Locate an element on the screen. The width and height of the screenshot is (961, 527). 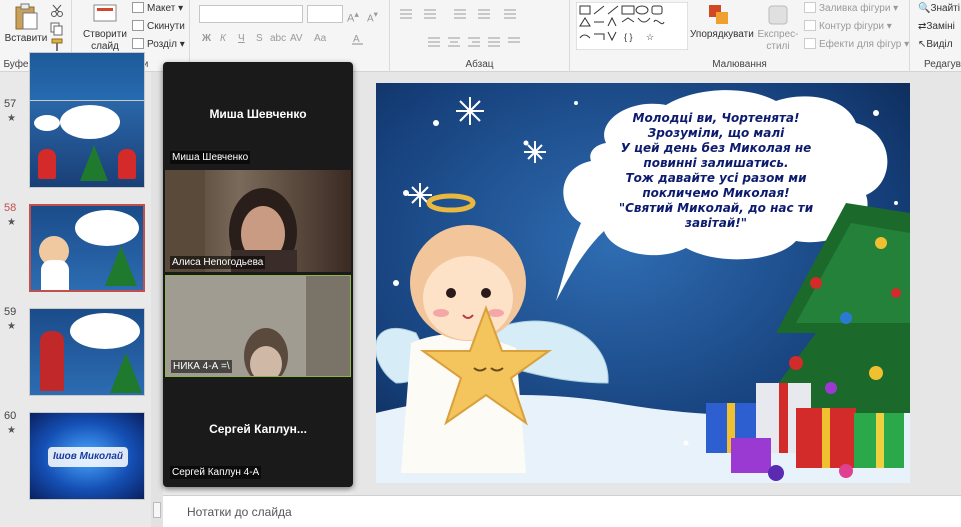
scroll-down-arrow is located at coordinates (157, 510).